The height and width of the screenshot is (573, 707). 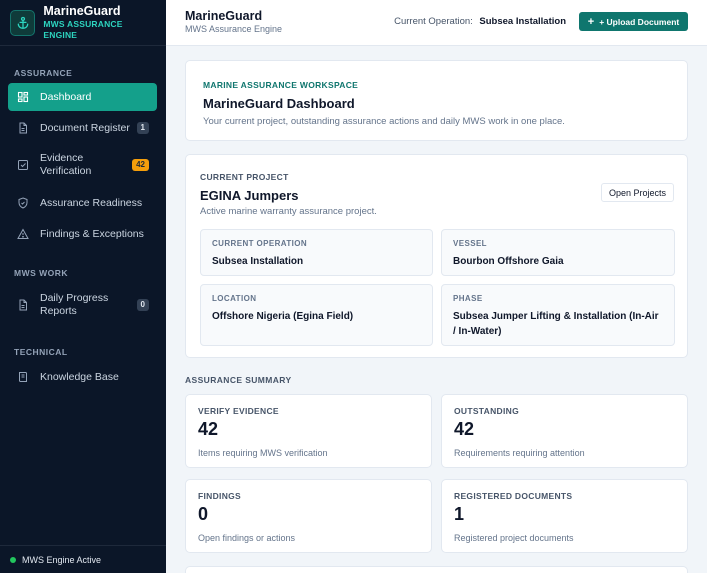 I want to click on stat-label: VERIFY EVIDENCE, so click(x=238, y=411).